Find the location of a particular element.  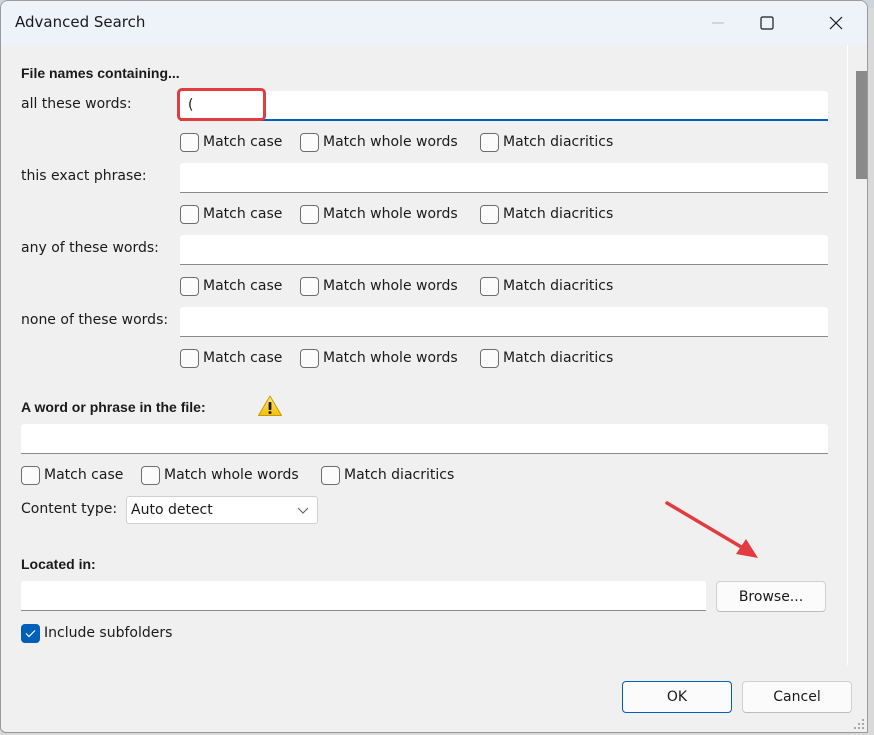

match-whole-words-checkbox-exact: Match whole words is located at coordinates (379, 214).